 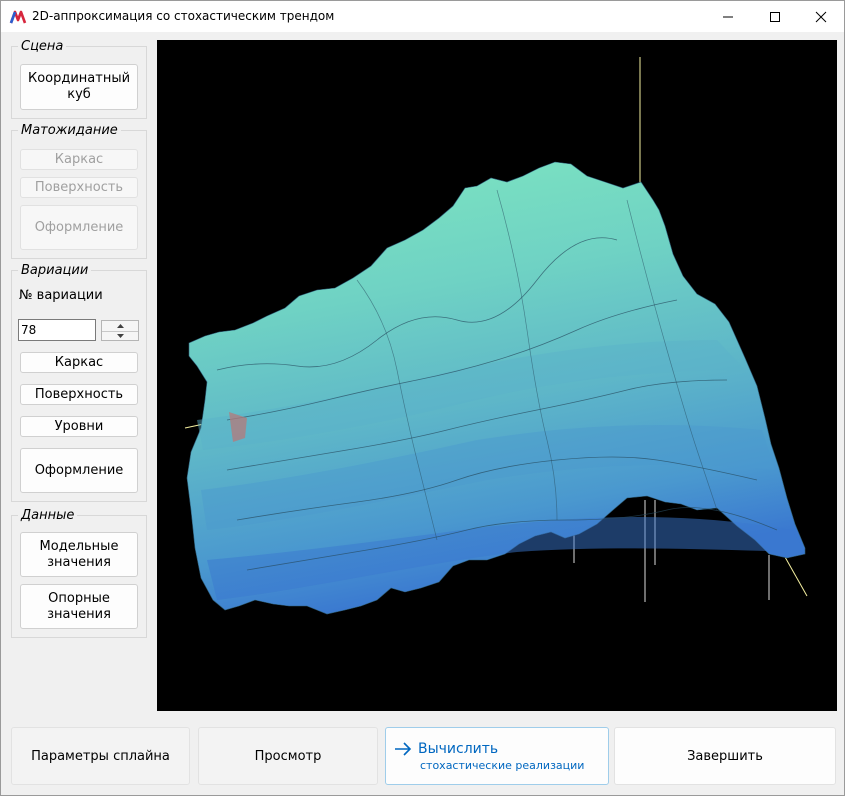 I want to click on chevron-up-icon, so click(x=120, y=326).